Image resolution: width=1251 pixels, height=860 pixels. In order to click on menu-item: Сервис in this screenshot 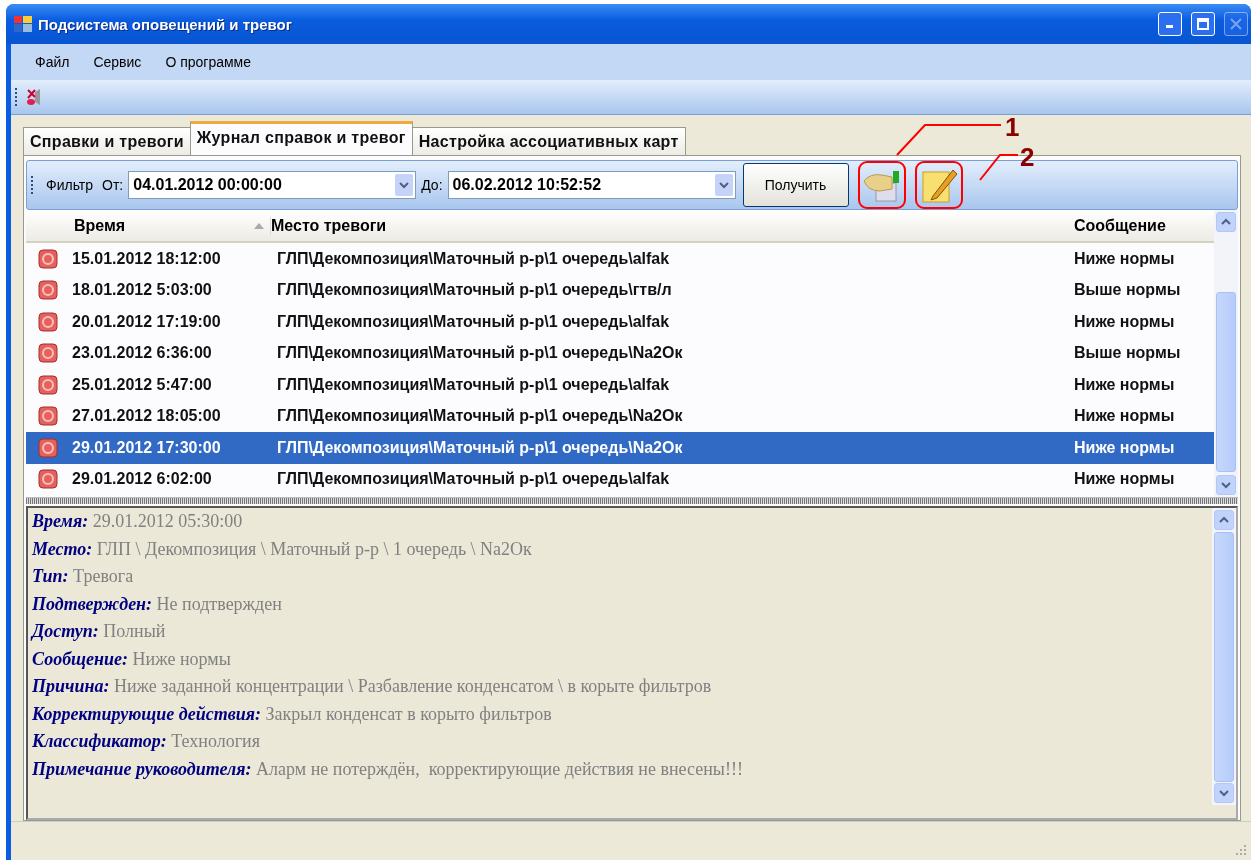, I will do `click(117, 62)`.